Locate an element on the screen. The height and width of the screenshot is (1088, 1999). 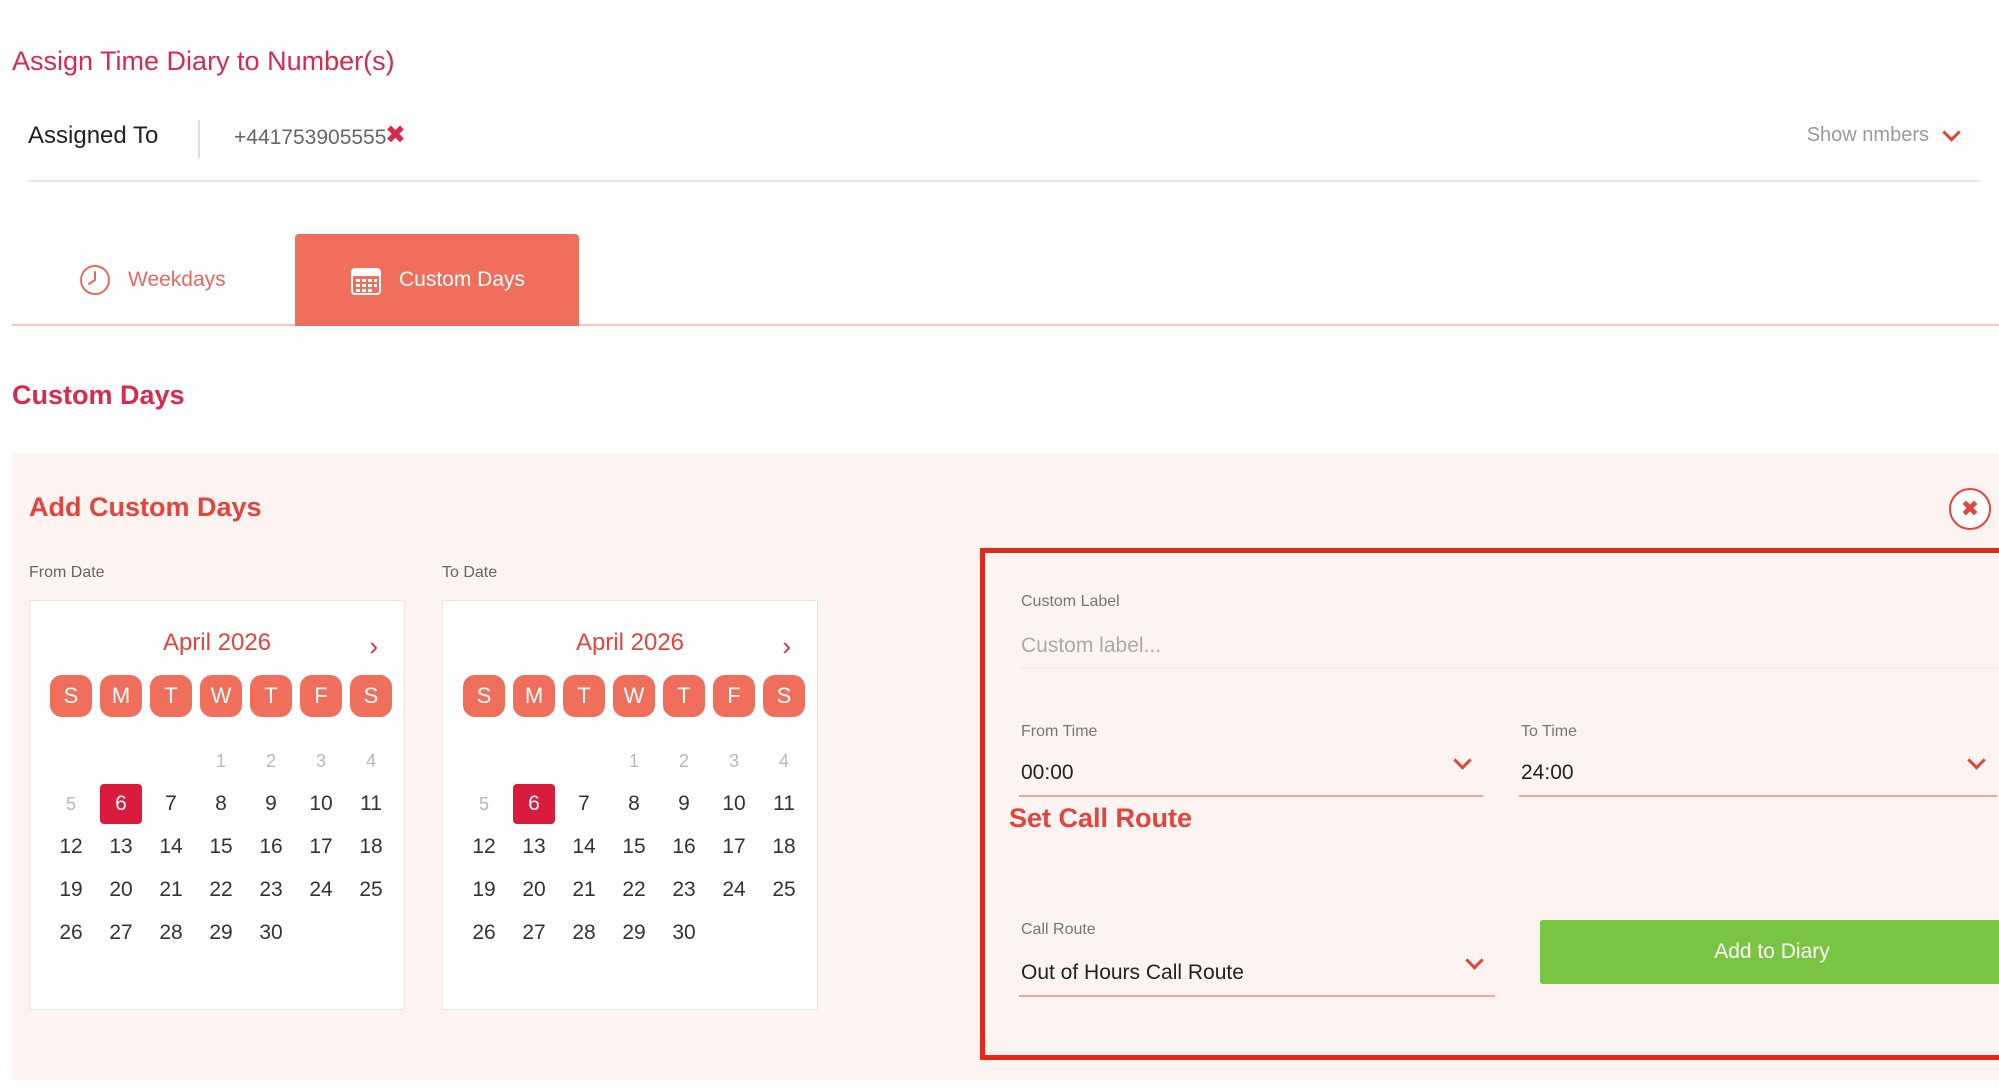
section-title: Custom Days is located at coordinates (98, 395).